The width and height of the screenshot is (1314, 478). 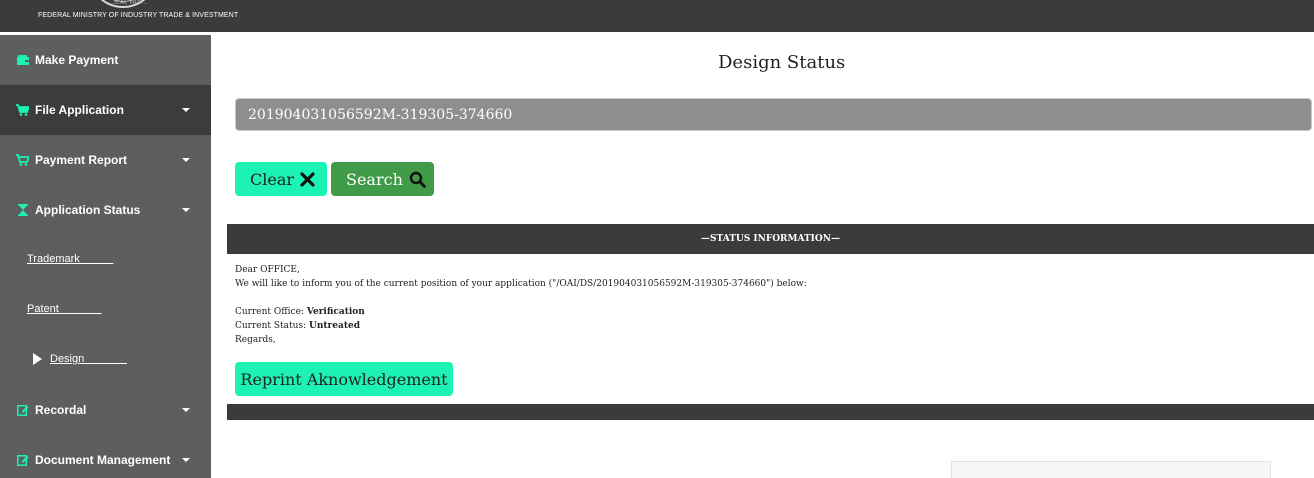 I want to click on sidebar-item-application-status: Application Status, so click(x=105, y=210).